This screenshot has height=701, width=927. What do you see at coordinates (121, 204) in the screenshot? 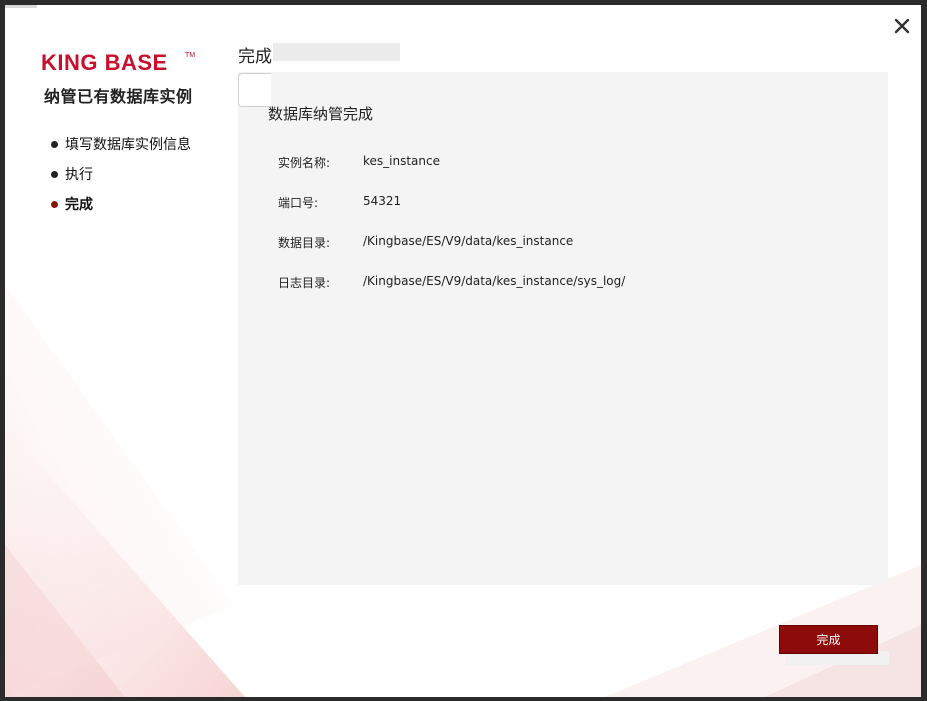
I see `step-complete: 完成` at bounding box center [121, 204].